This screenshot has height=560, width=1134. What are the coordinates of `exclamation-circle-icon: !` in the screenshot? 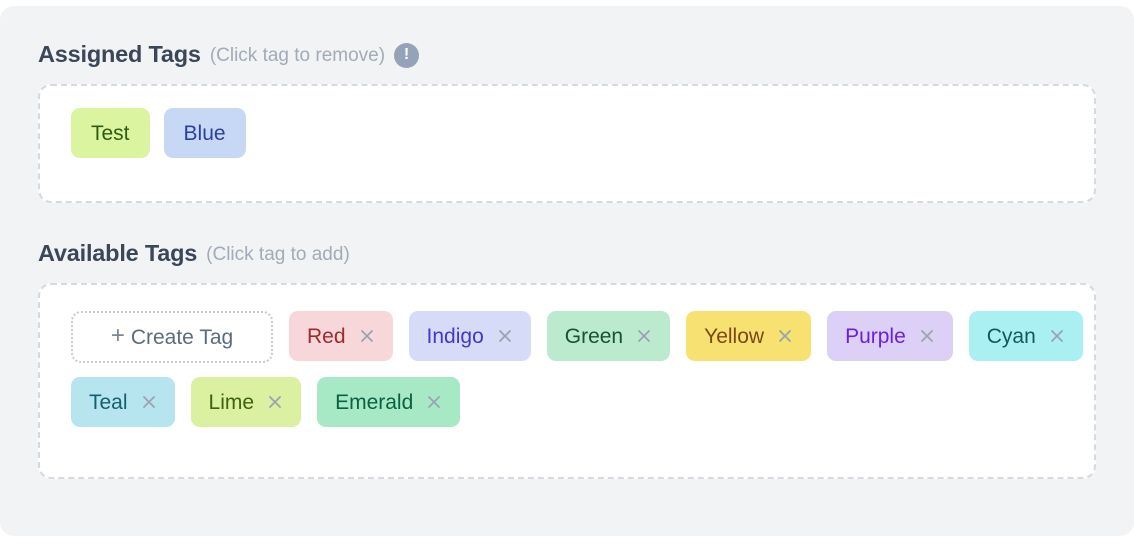 It's located at (407, 55).